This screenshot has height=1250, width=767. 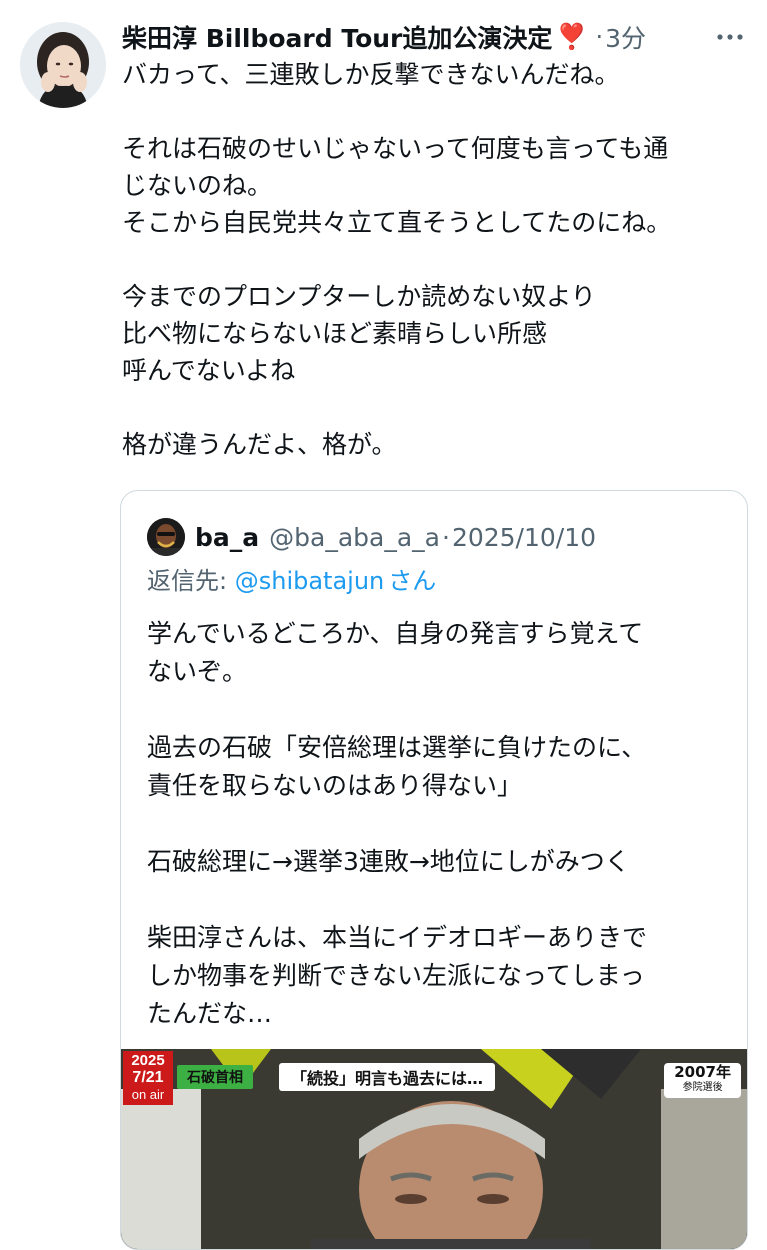 What do you see at coordinates (209, 370) in the screenshot?
I see `tweet-line: 呼んでないよね` at bounding box center [209, 370].